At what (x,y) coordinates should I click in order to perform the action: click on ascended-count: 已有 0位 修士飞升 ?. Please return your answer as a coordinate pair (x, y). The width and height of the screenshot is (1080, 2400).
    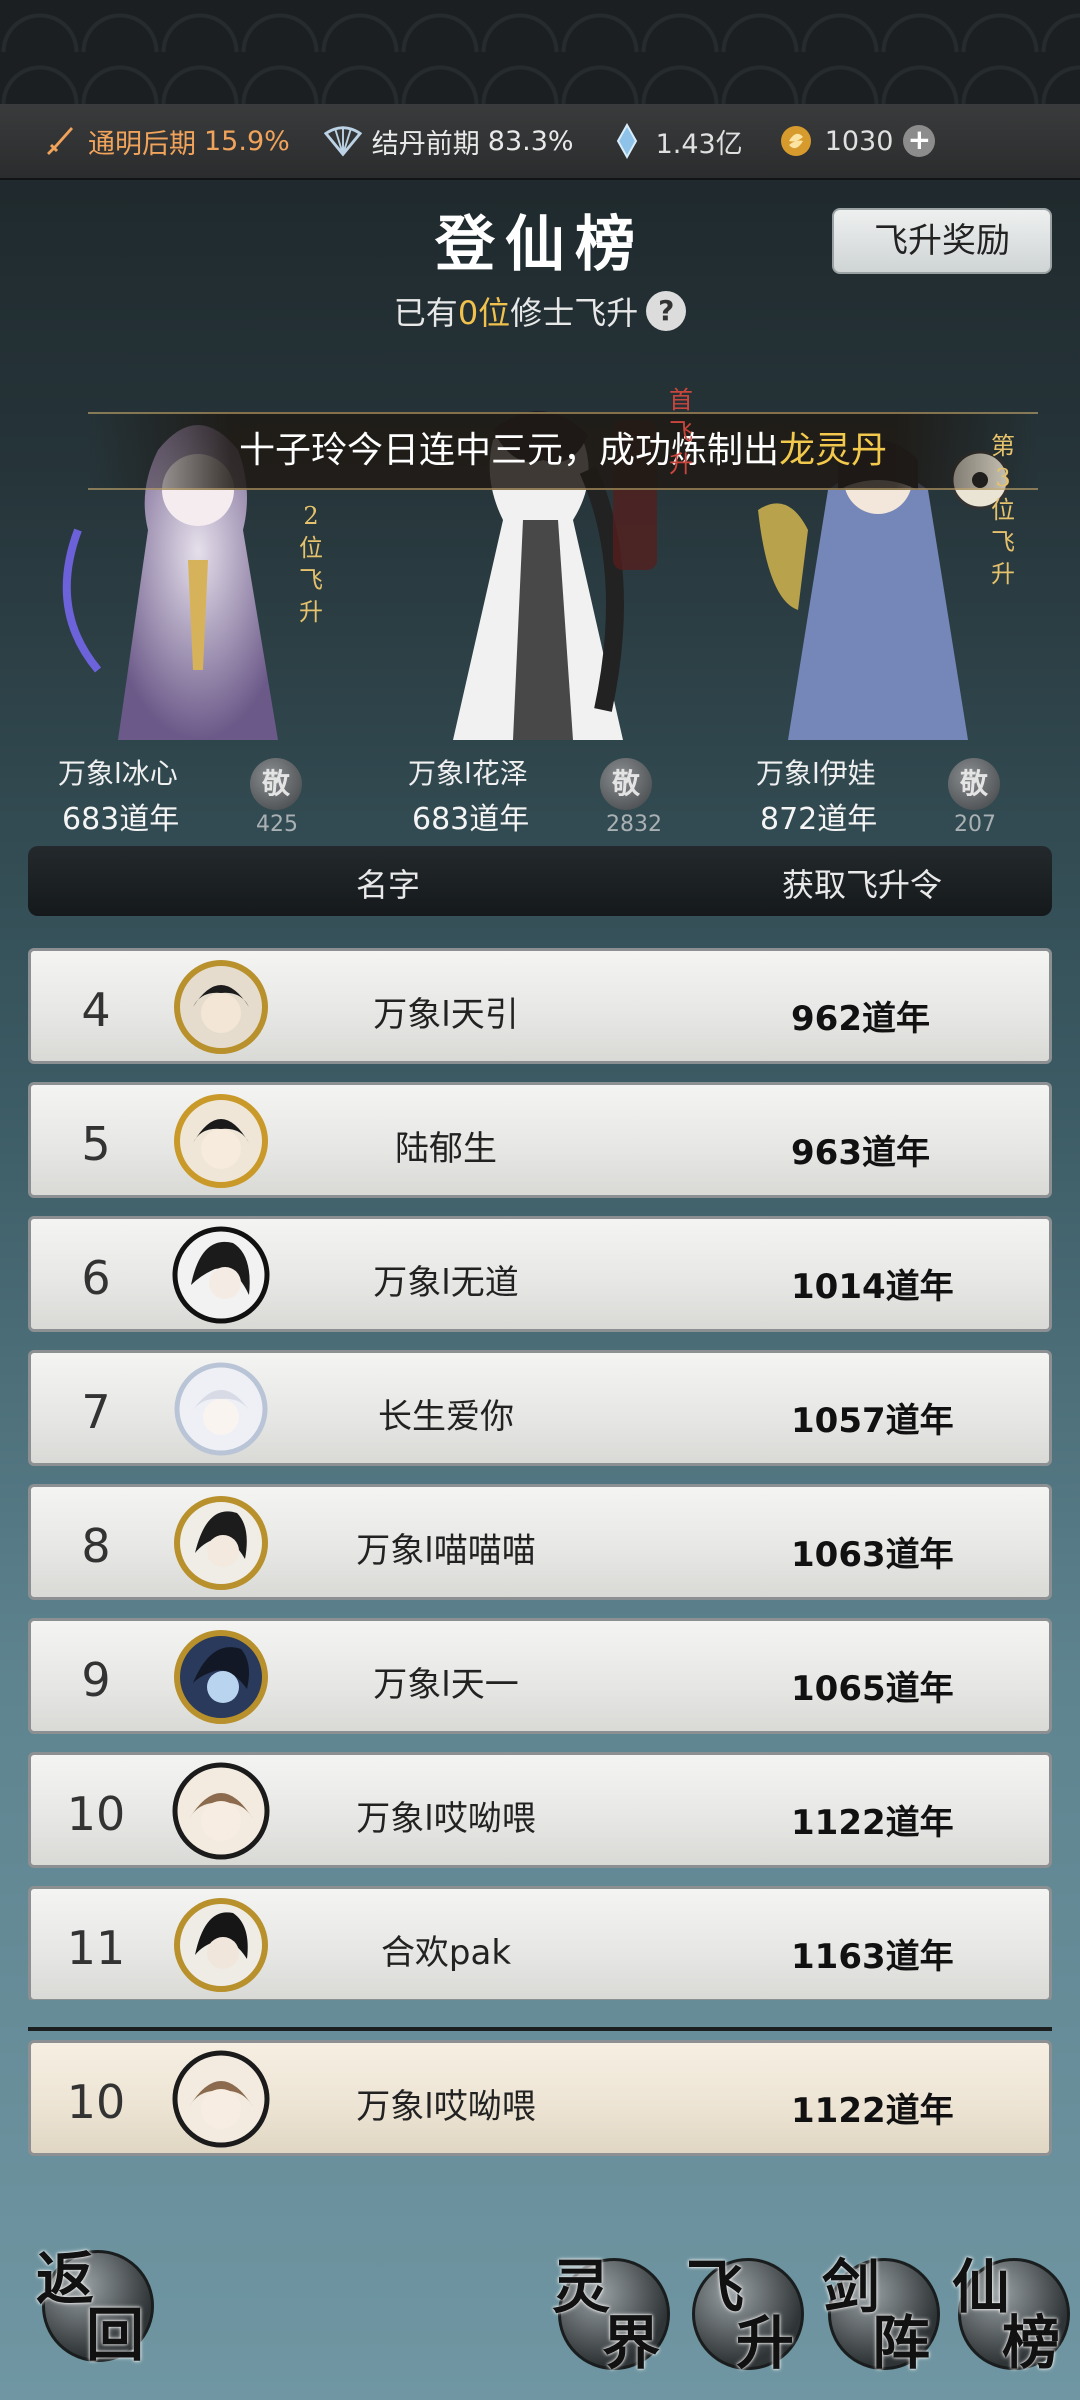
    Looking at the image, I should click on (540, 311).